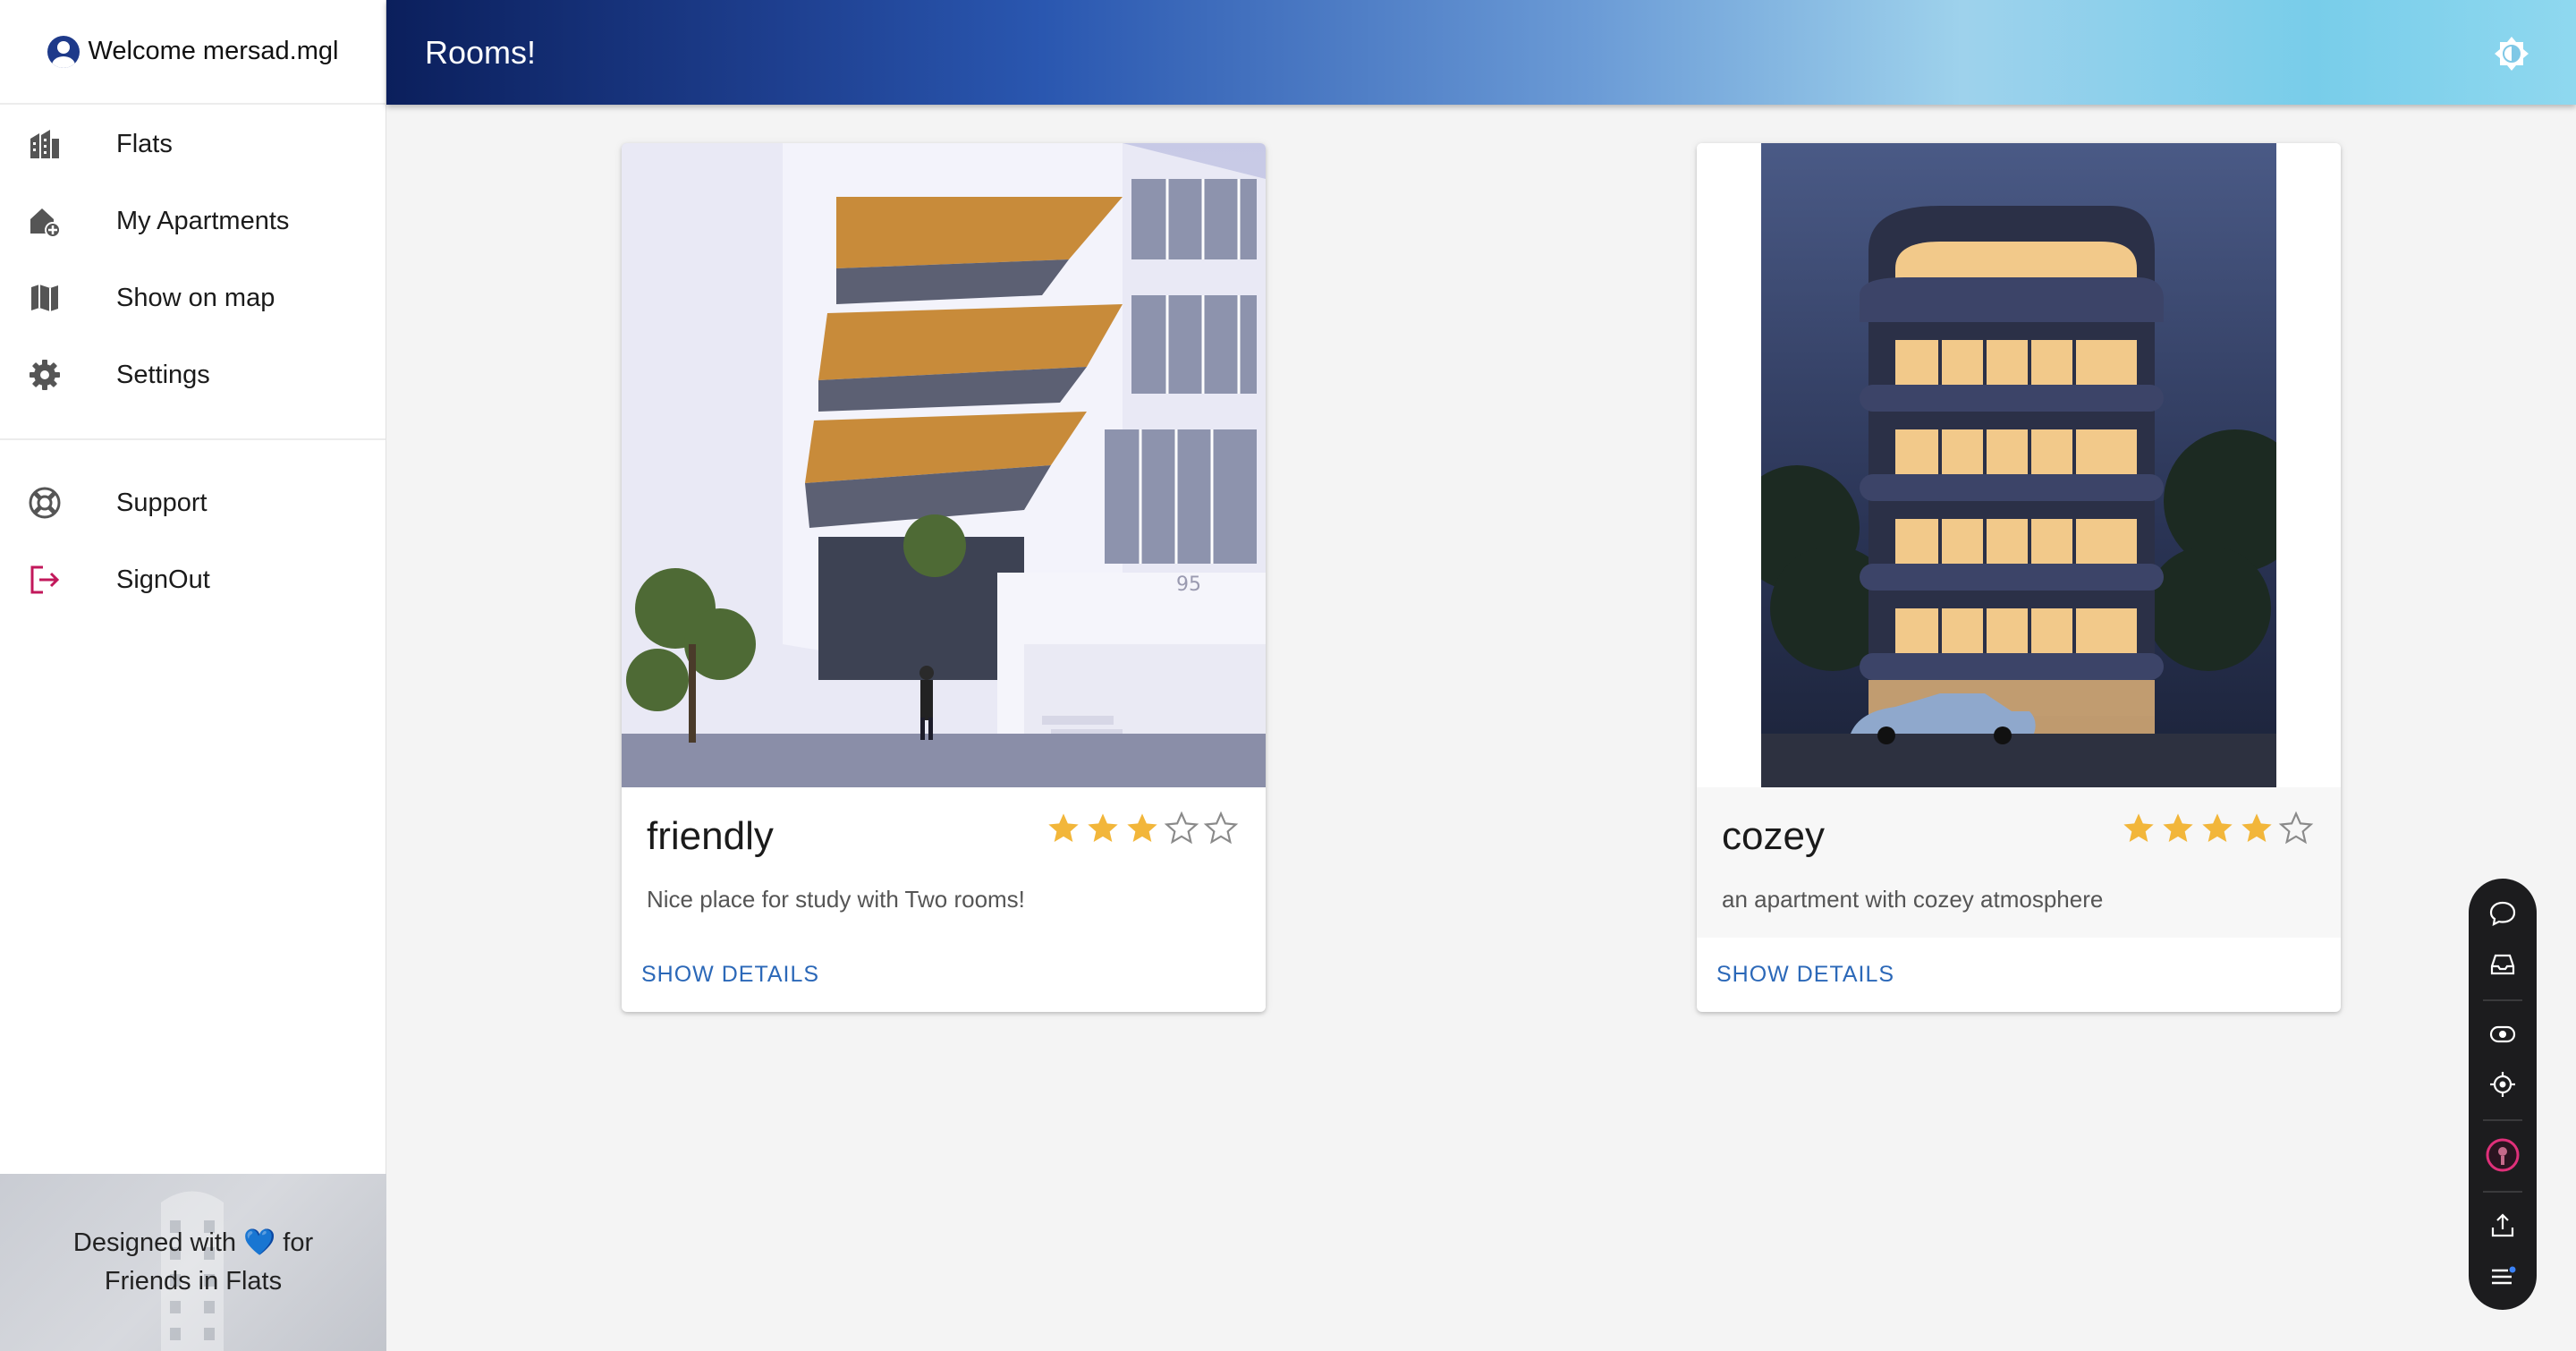 This screenshot has width=2576, height=1351. What do you see at coordinates (193, 144) in the screenshot?
I see `sidebar-item-flats: Flats` at bounding box center [193, 144].